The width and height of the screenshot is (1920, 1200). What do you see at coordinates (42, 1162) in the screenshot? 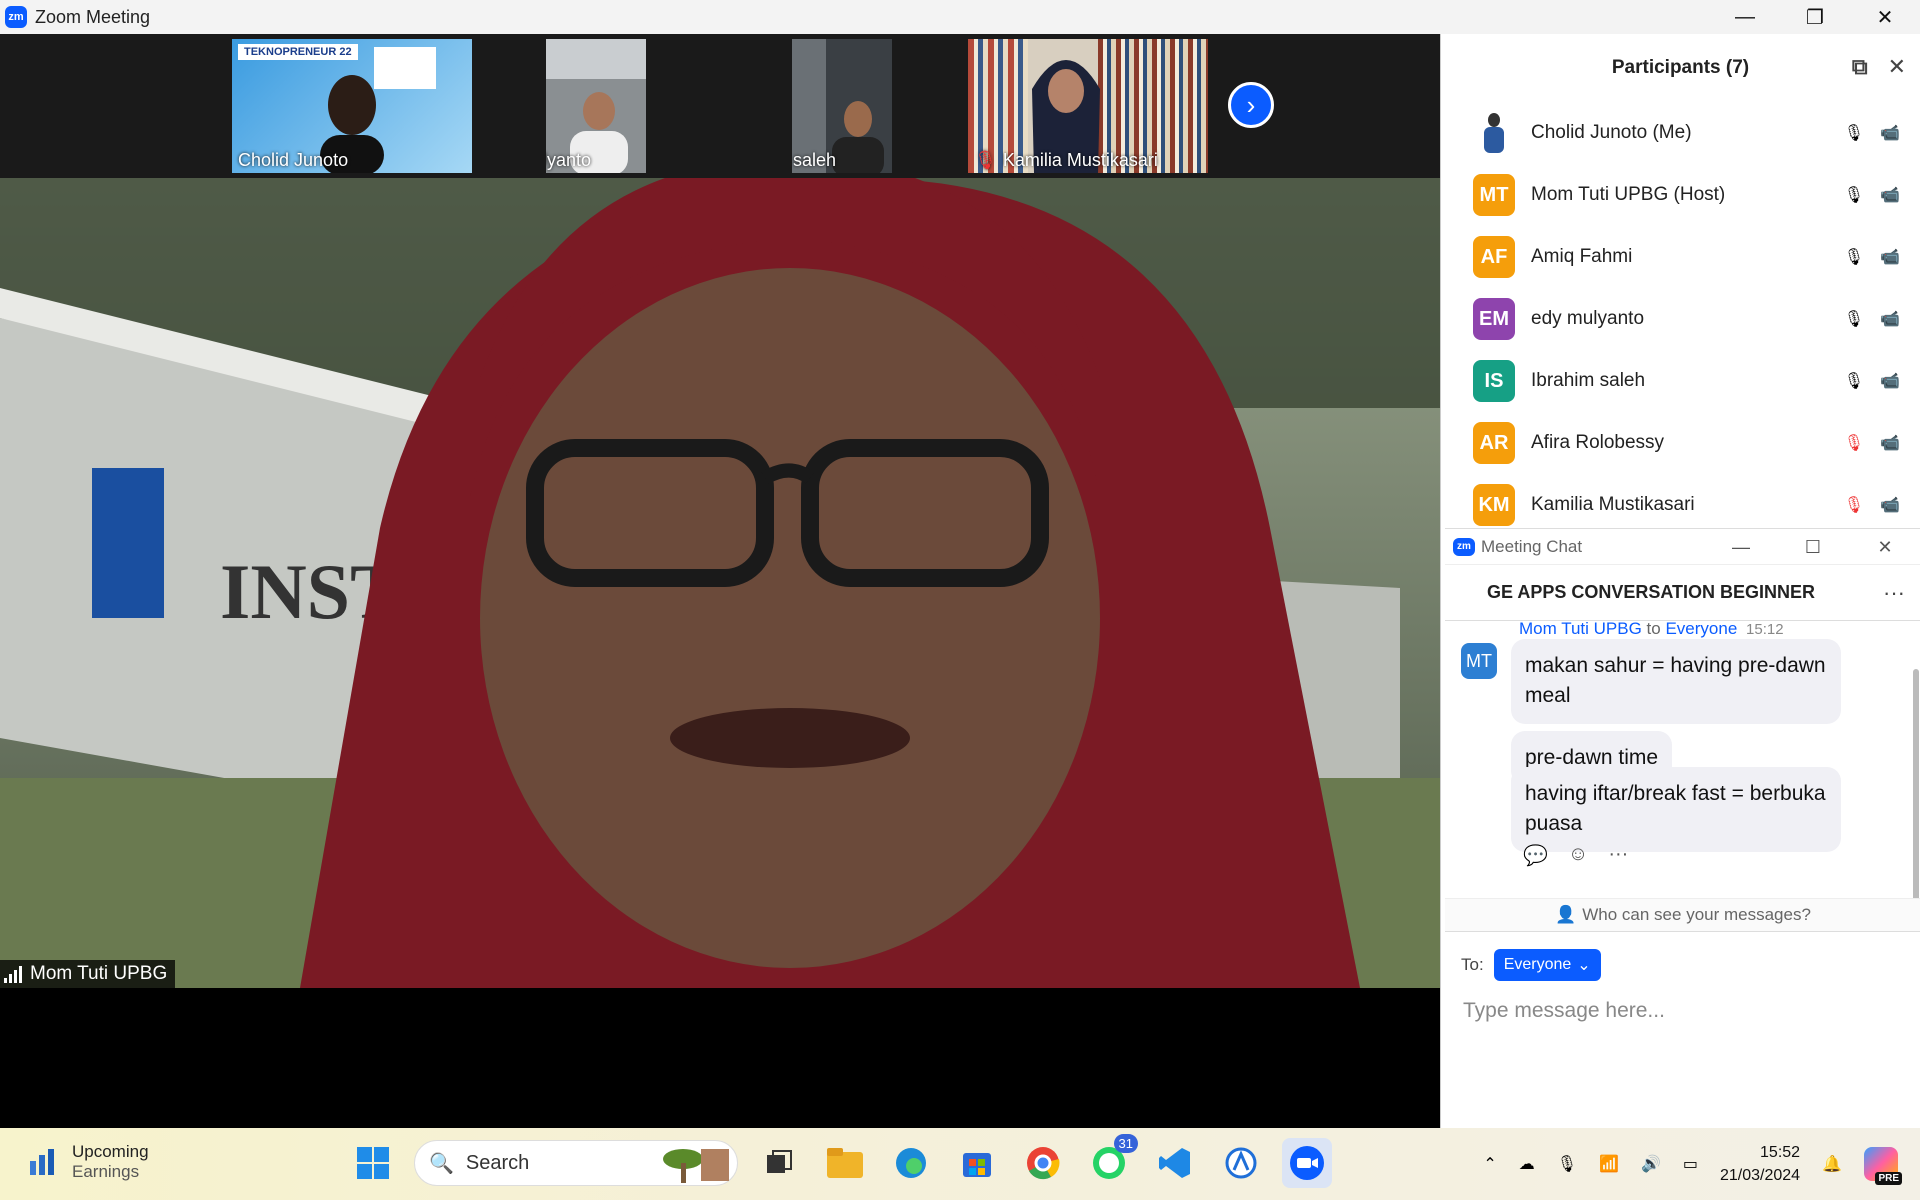
I see `stock-chart-icon` at bounding box center [42, 1162].